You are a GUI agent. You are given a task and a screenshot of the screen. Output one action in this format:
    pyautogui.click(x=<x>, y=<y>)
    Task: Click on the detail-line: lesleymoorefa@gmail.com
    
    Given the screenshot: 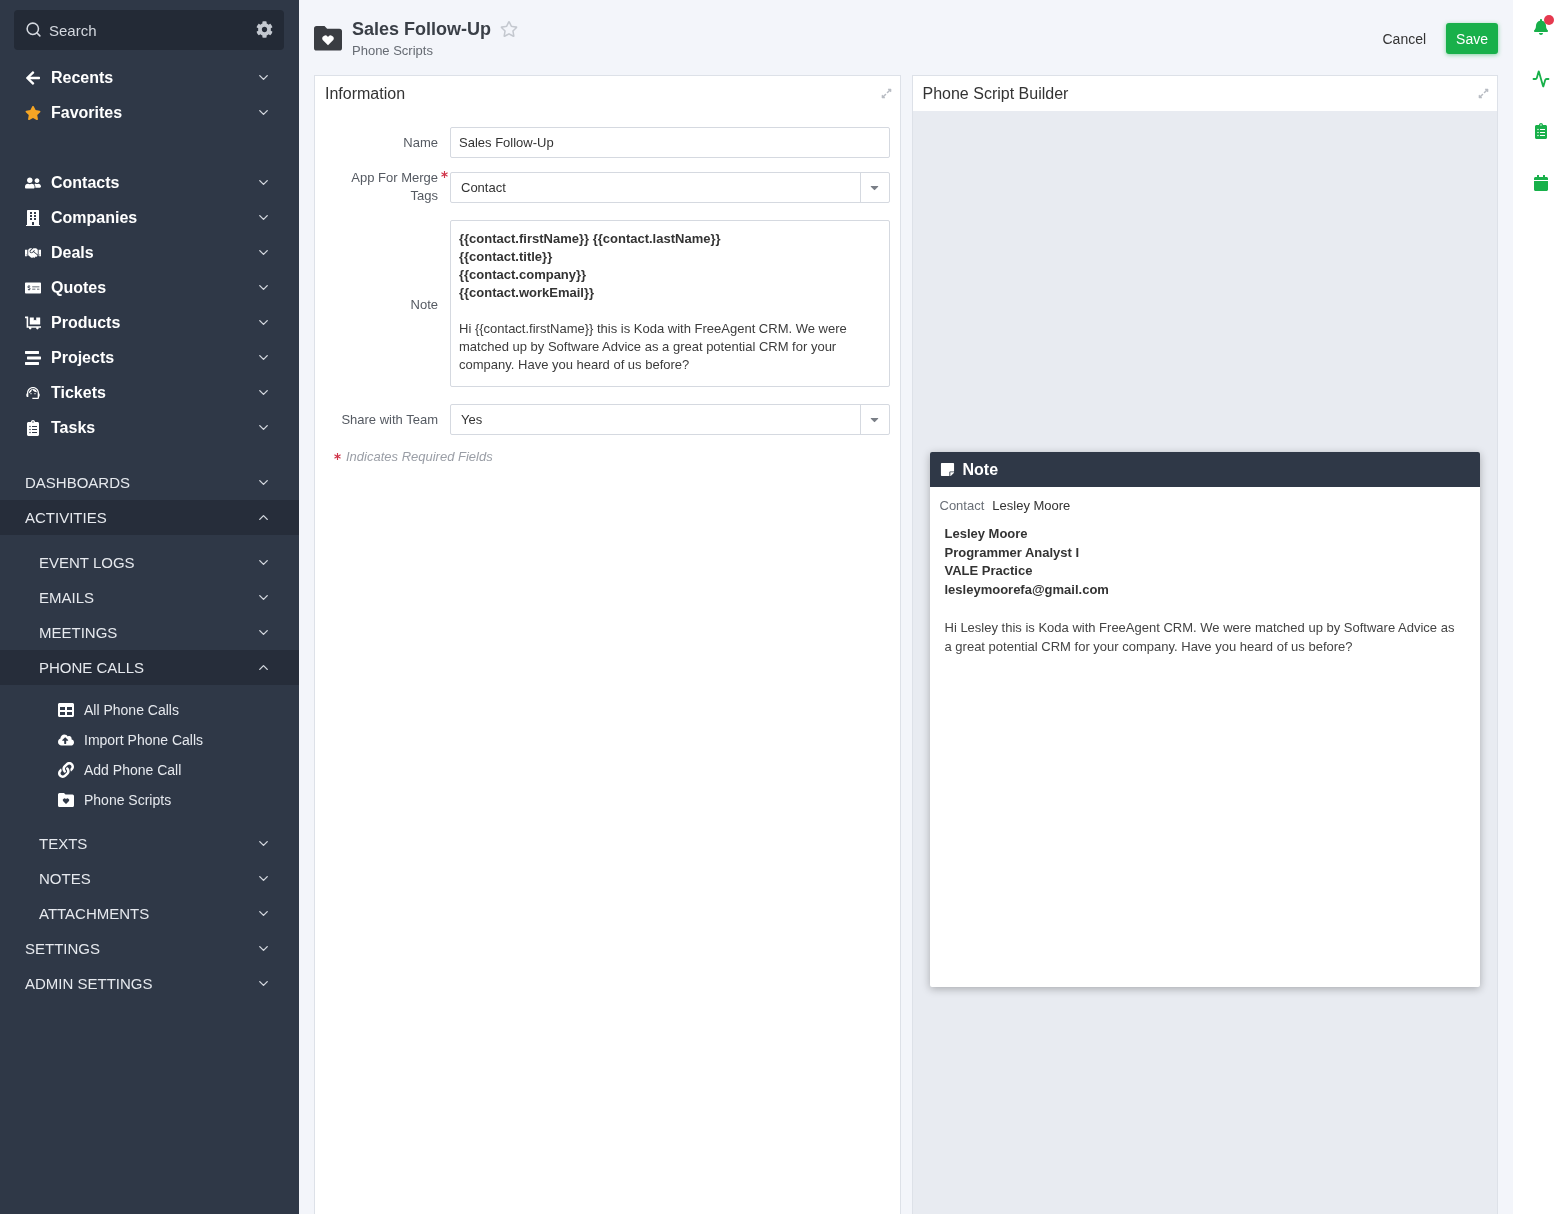 What is the action you would take?
    pyautogui.click(x=1026, y=589)
    